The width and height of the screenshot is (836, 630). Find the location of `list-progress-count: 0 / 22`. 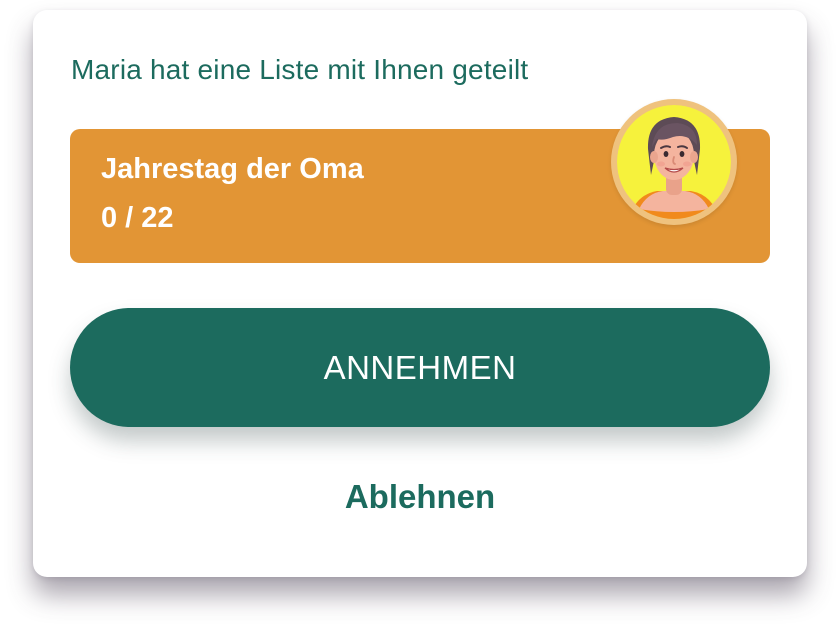

list-progress-count: 0 / 22 is located at coordinates (137, 218).